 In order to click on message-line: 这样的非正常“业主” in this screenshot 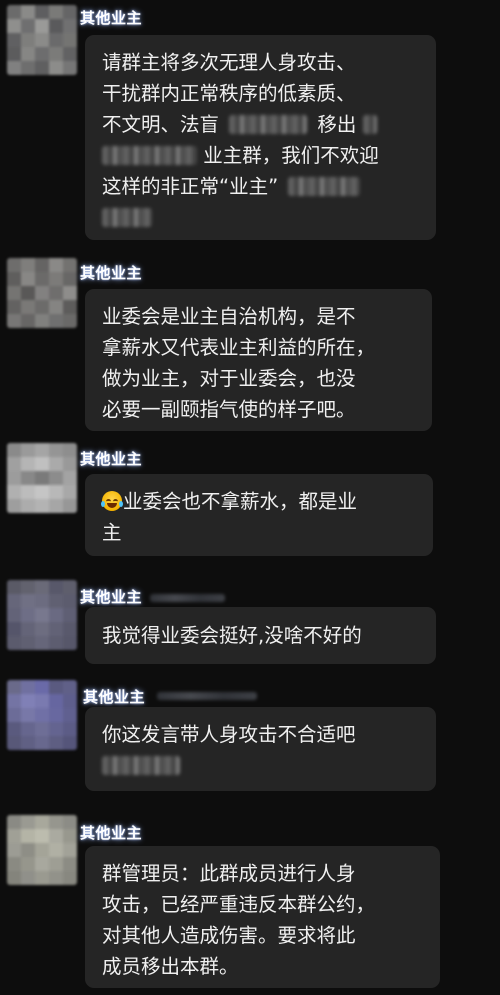, I will do `click(262, 186)`.